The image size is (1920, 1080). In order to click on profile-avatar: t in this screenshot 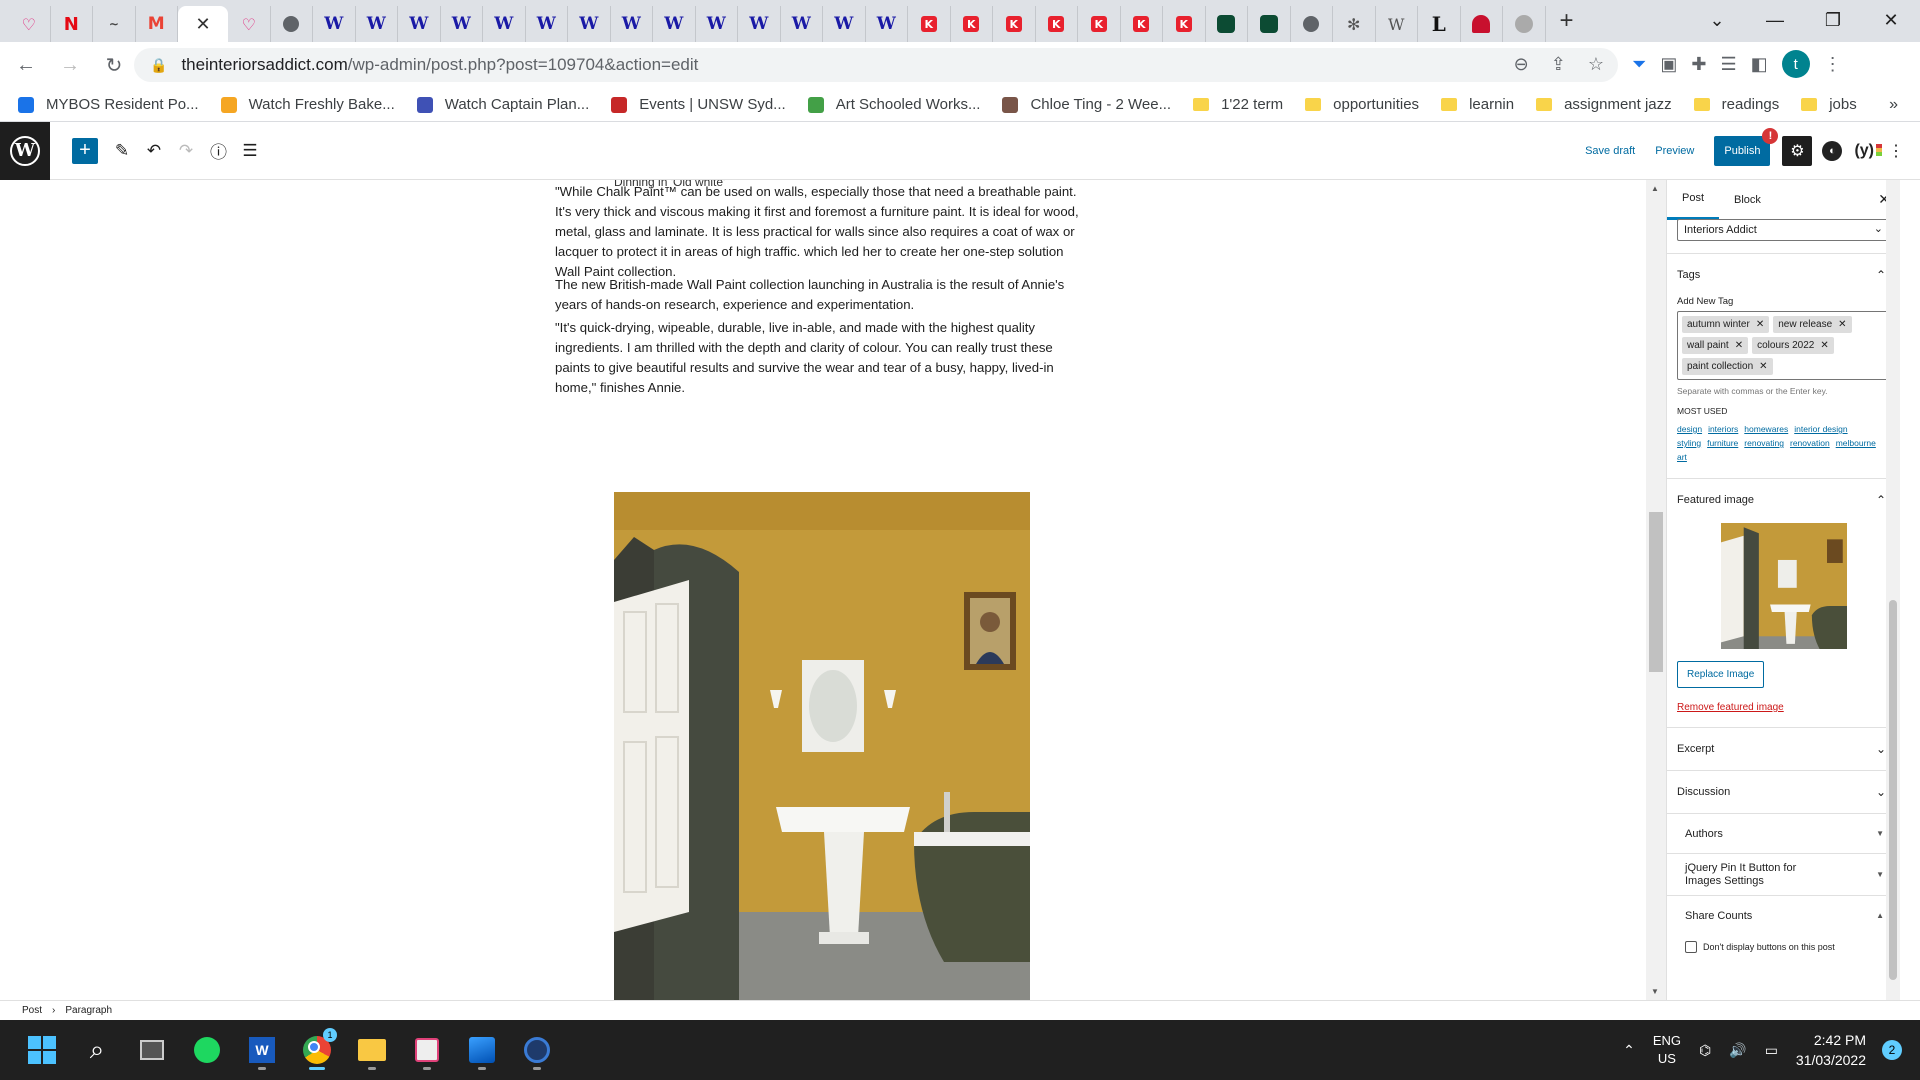, I will do `click(1795, 64)`.